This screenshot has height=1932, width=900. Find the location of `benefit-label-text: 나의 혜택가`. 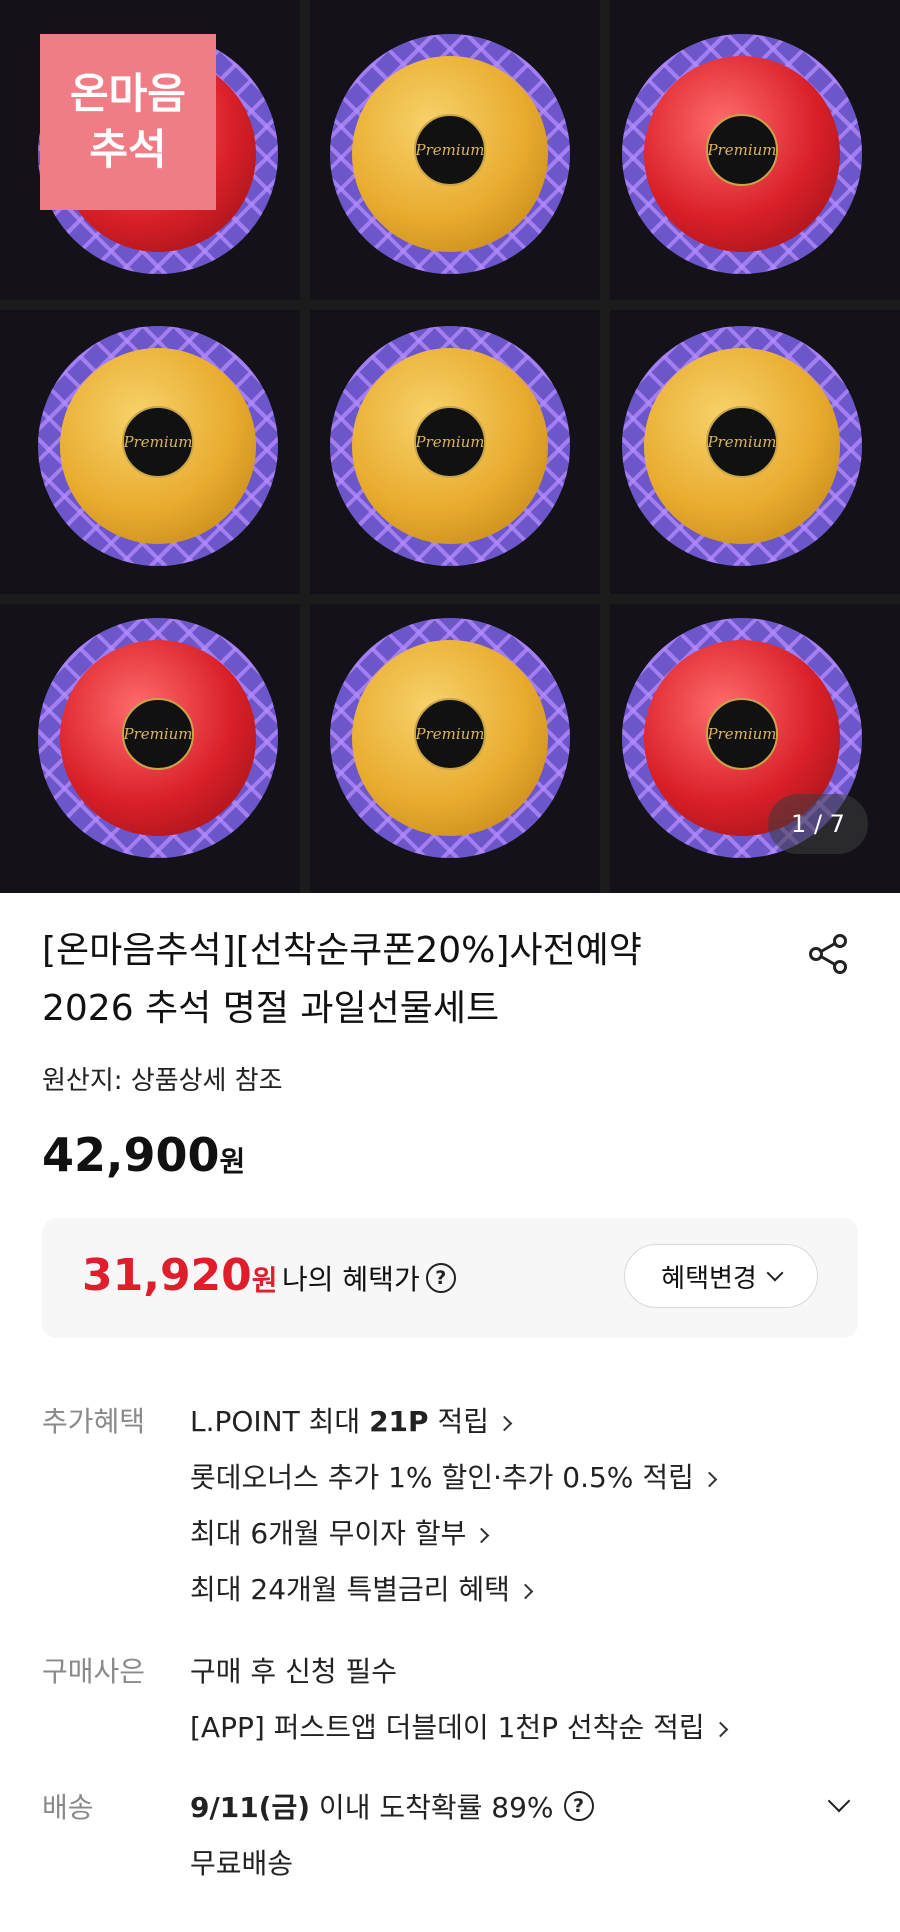

benefit-label-text: 나의 혜택가 is located at coordinates (351, 1279).